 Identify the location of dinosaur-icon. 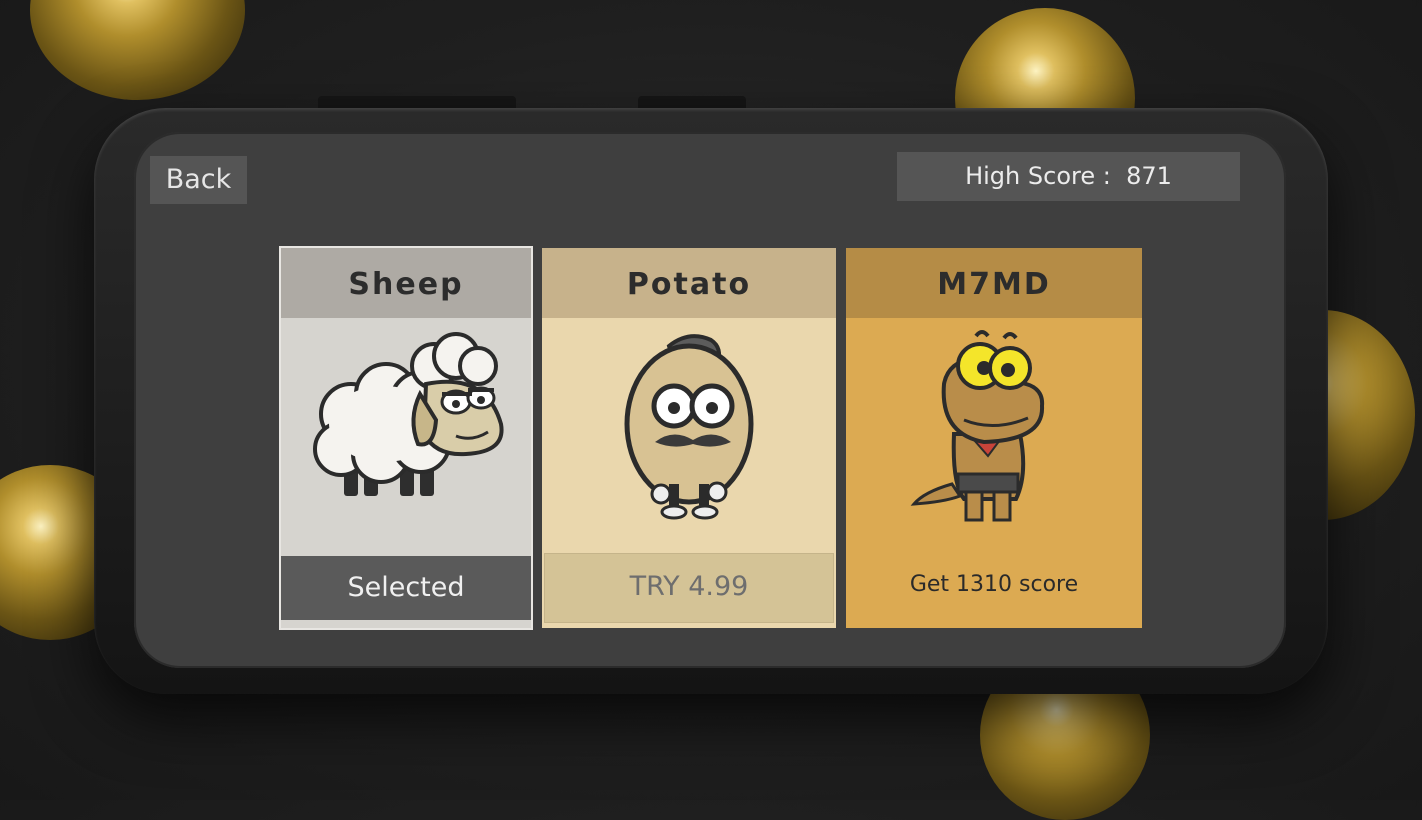
(977, 426).